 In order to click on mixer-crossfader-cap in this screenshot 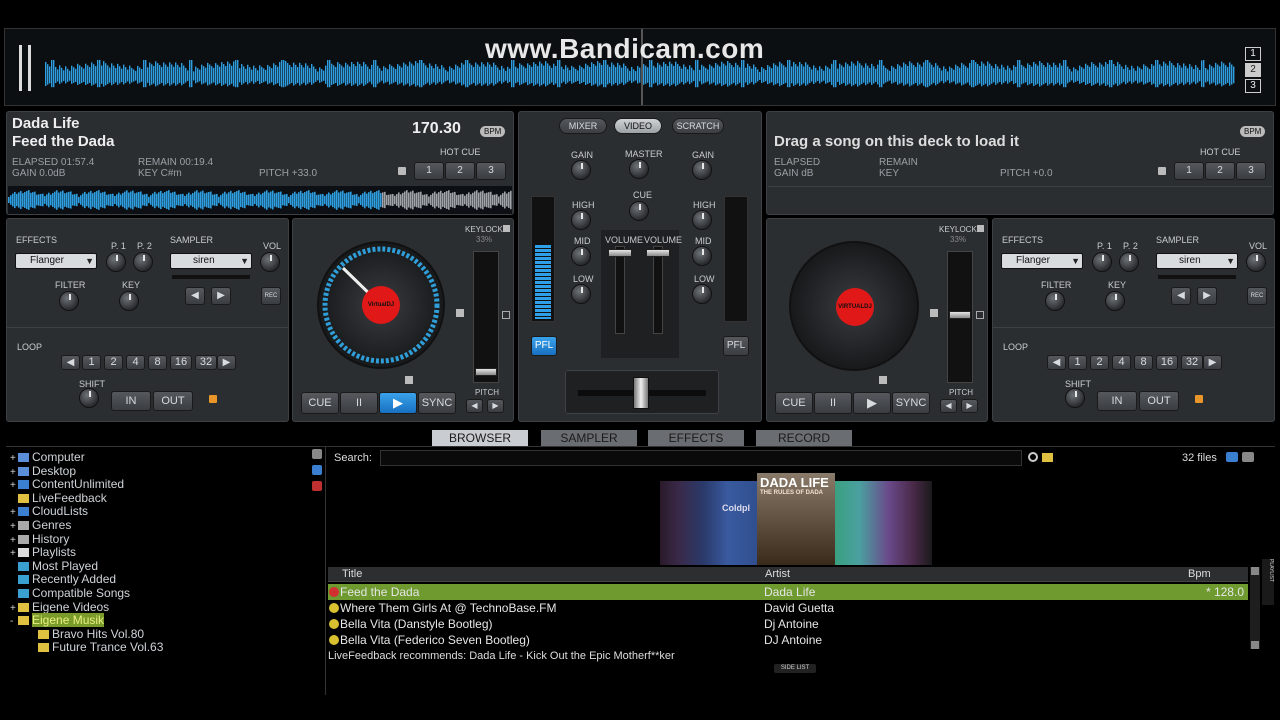, I will do `click(641, 393)`.